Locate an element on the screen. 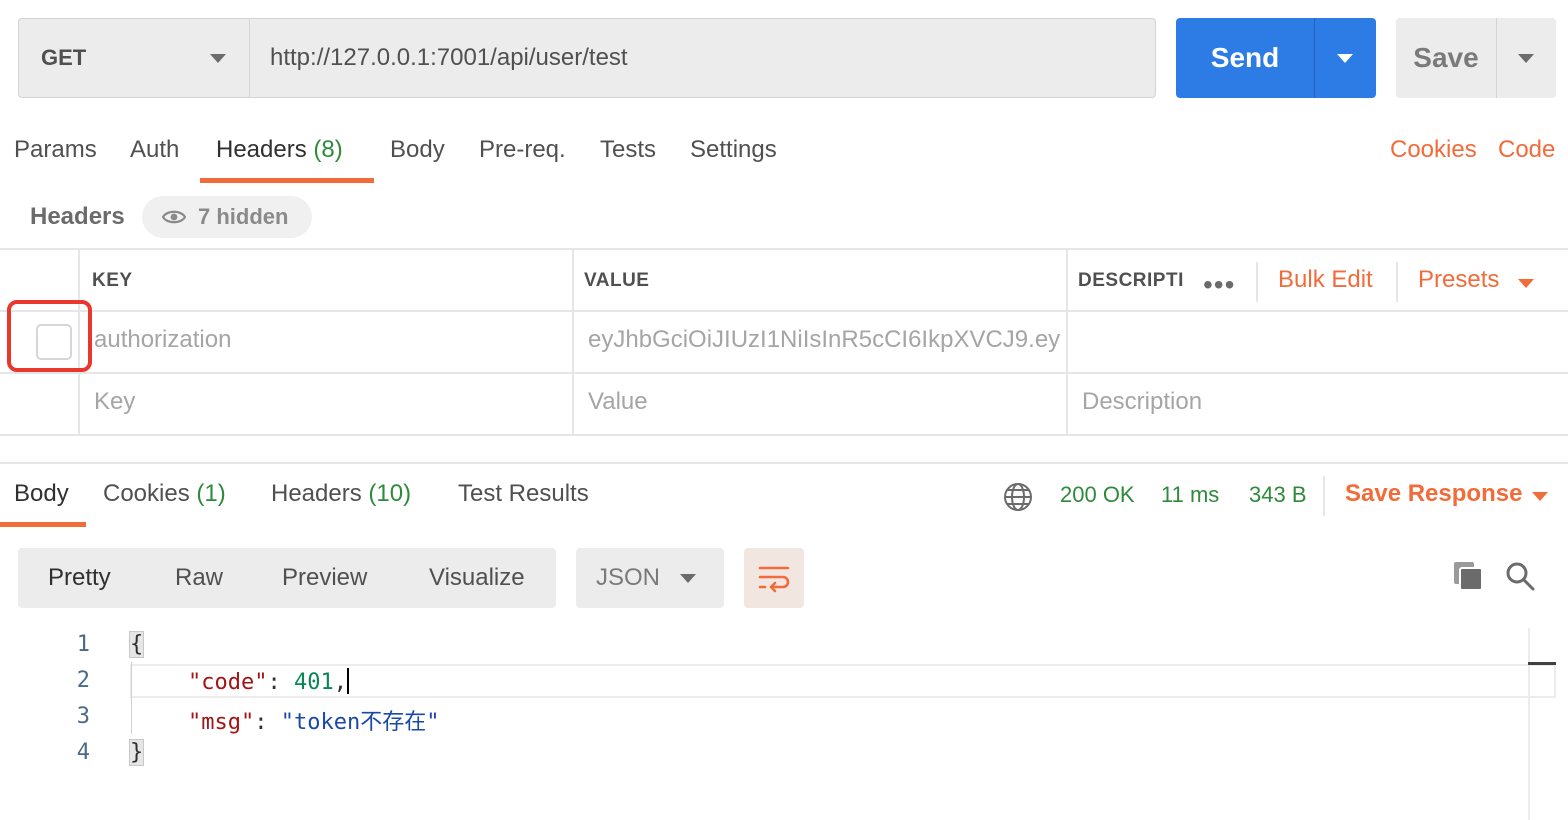  tab-headers-label: Headers is located at coordinates (261, 149).